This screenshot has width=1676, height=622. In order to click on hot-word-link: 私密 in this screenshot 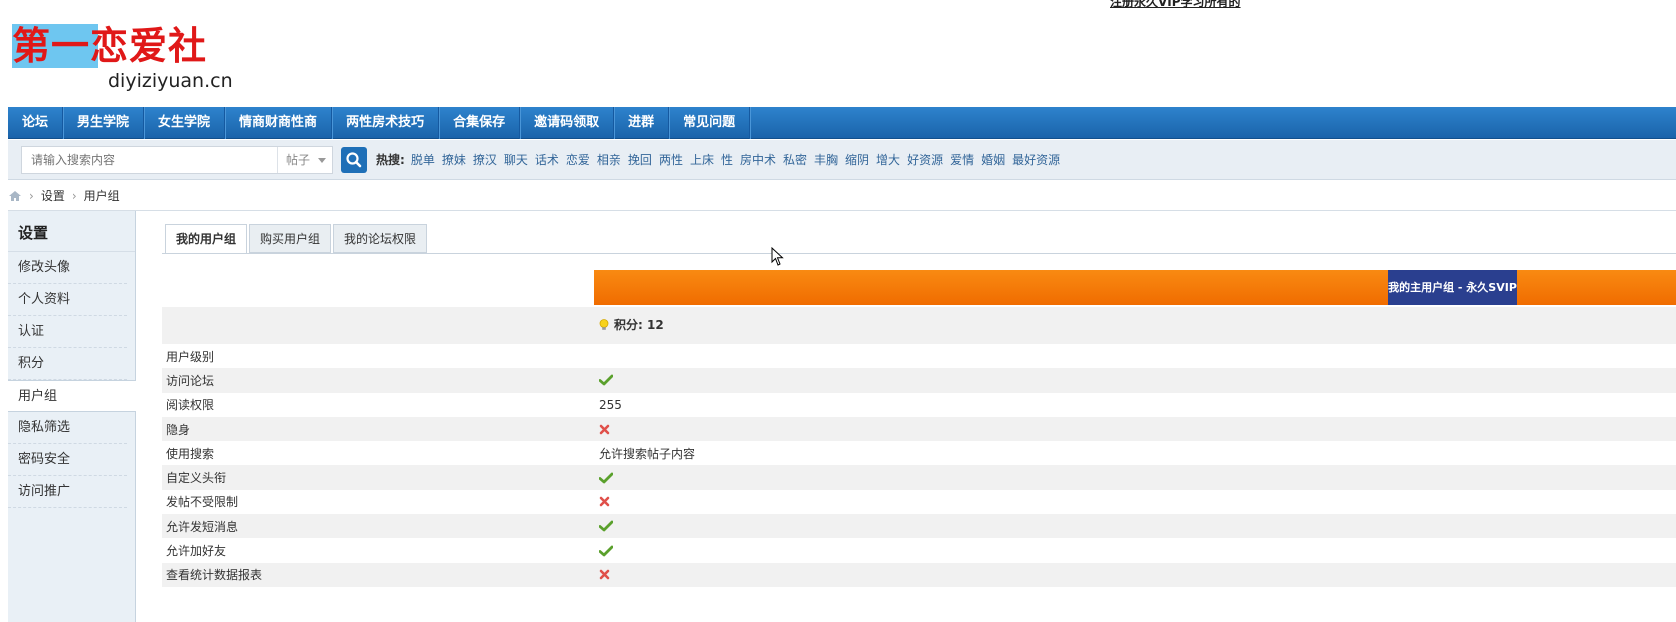, I will do `click(795, 160)`.